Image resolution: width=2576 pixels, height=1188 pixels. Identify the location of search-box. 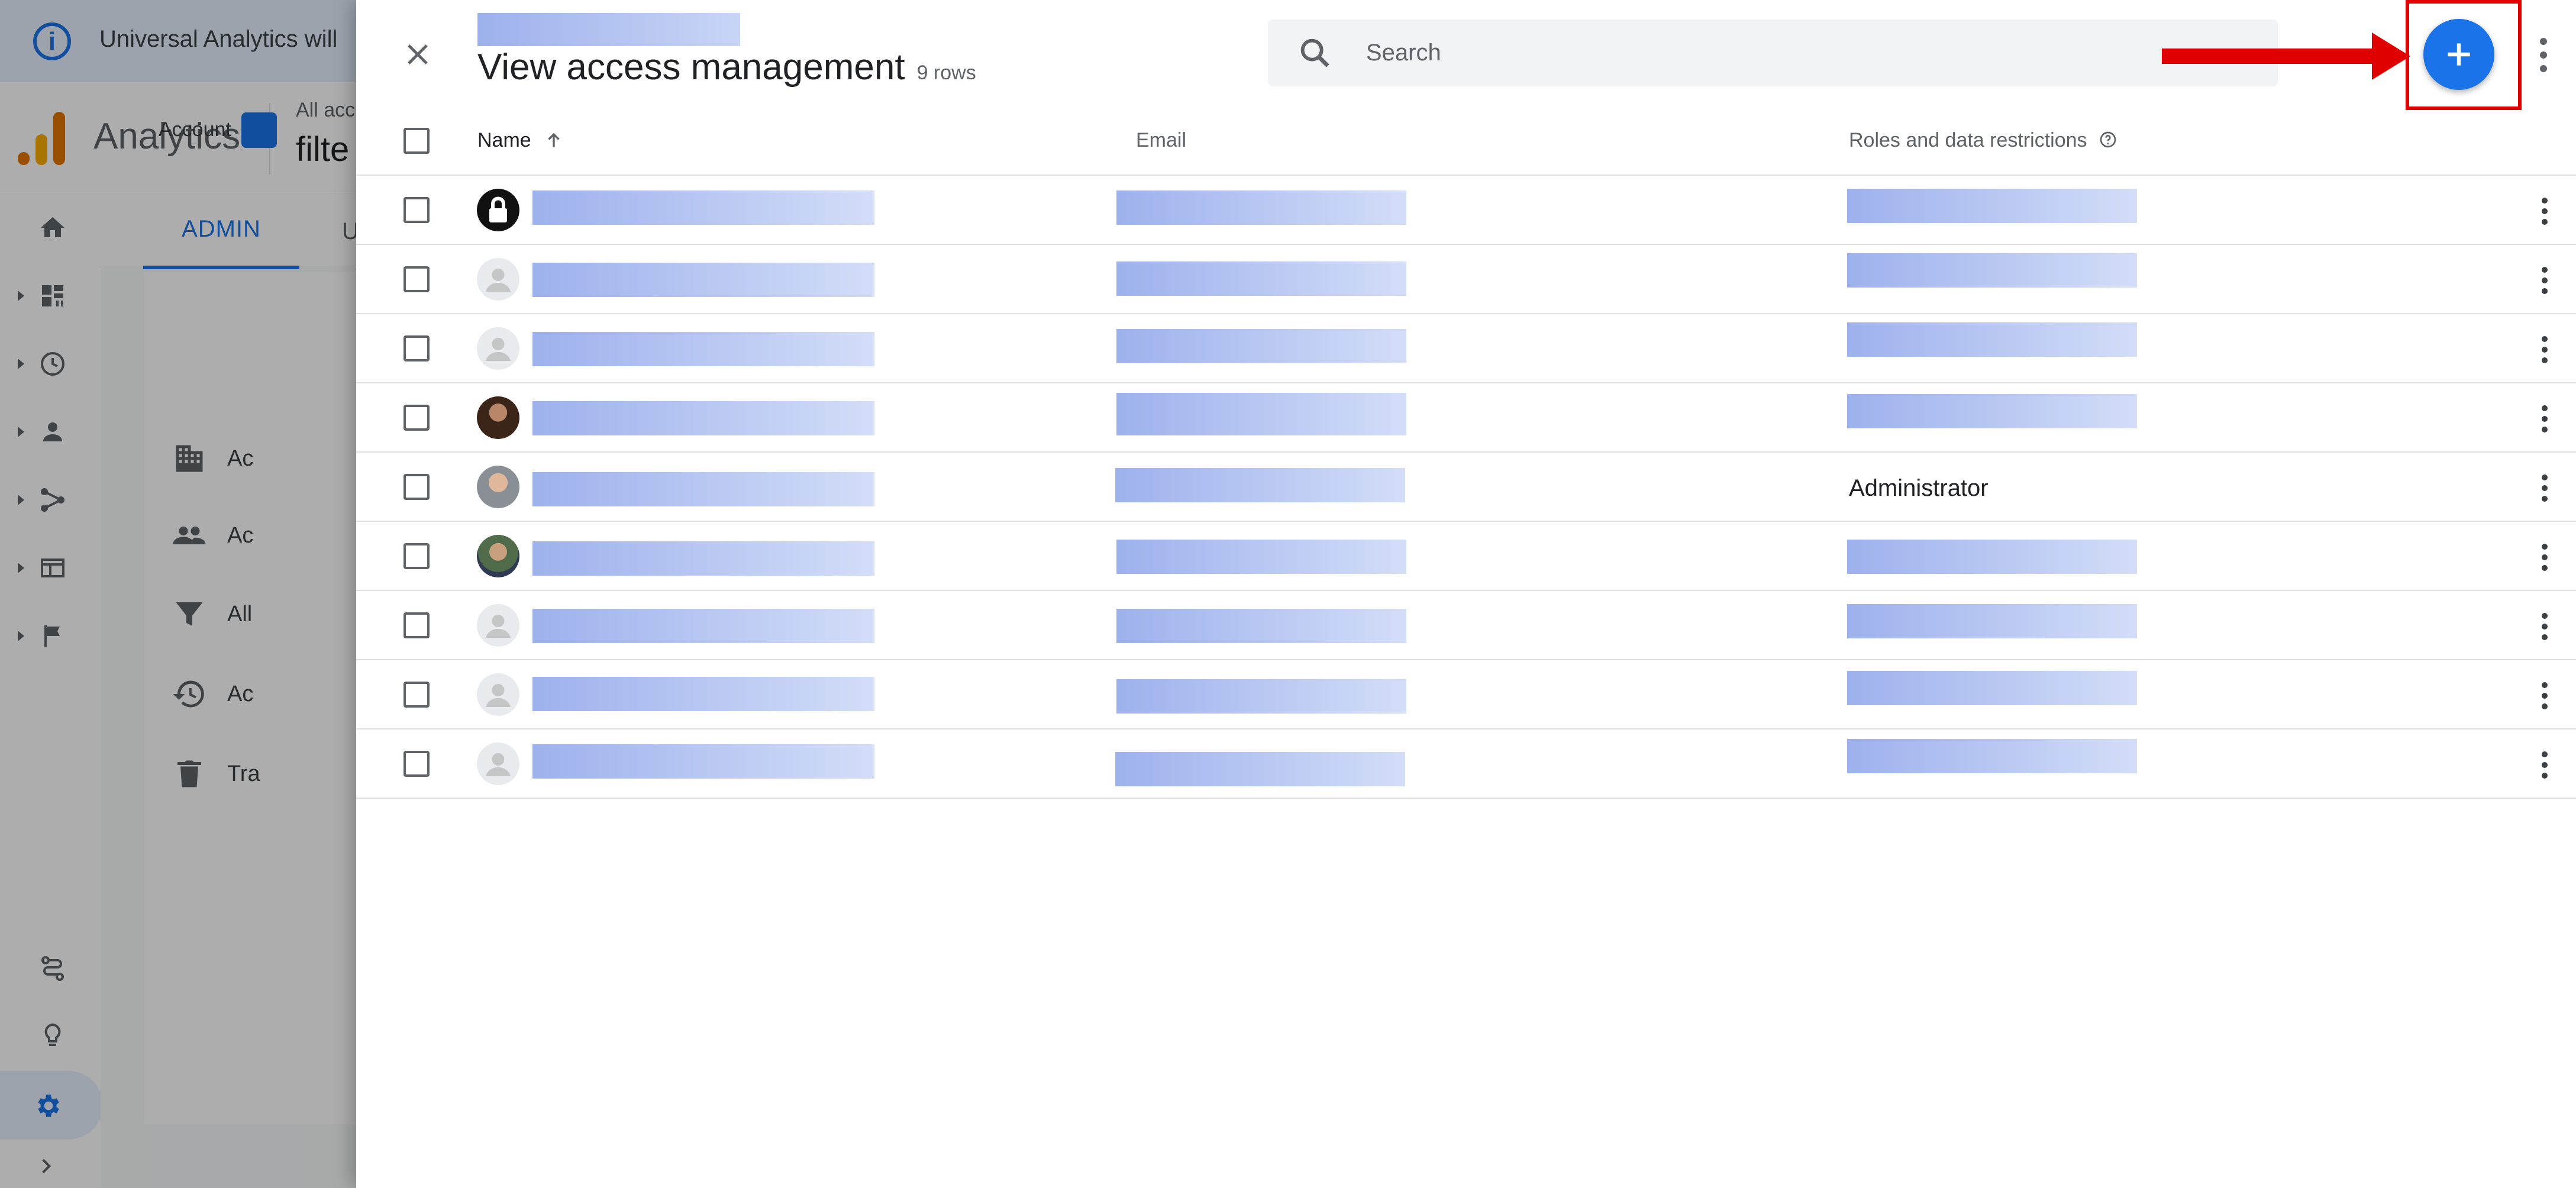
(1773, 53).